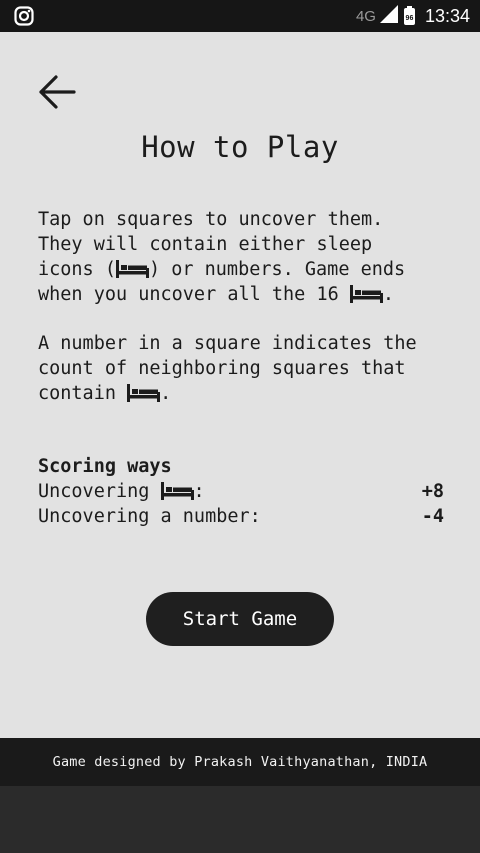 The image size is (480, 853). I want to click on text-span: :, so click(199, 491).